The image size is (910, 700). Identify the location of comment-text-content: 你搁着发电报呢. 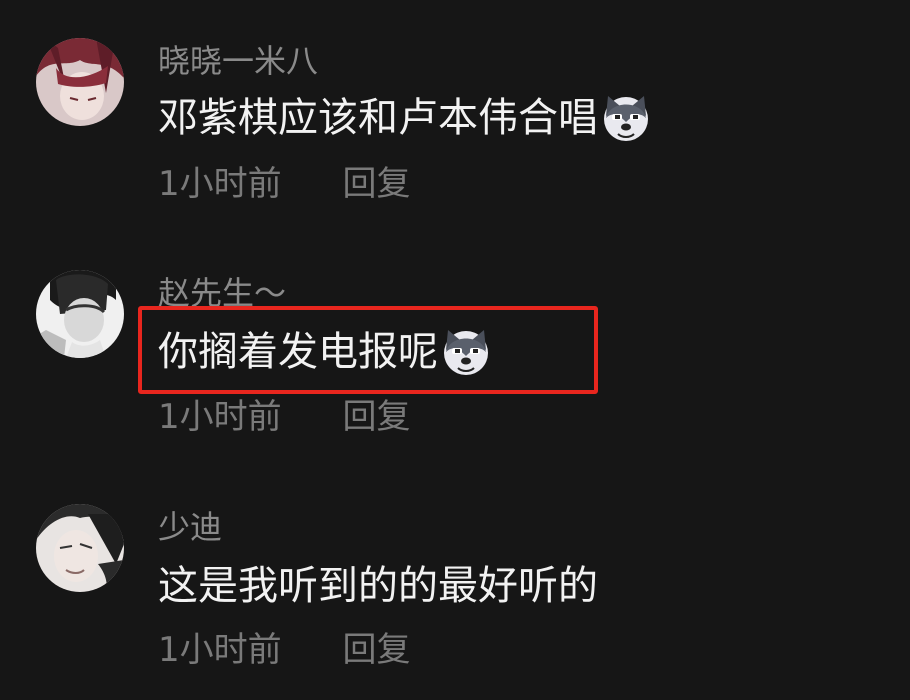
(298, 352).